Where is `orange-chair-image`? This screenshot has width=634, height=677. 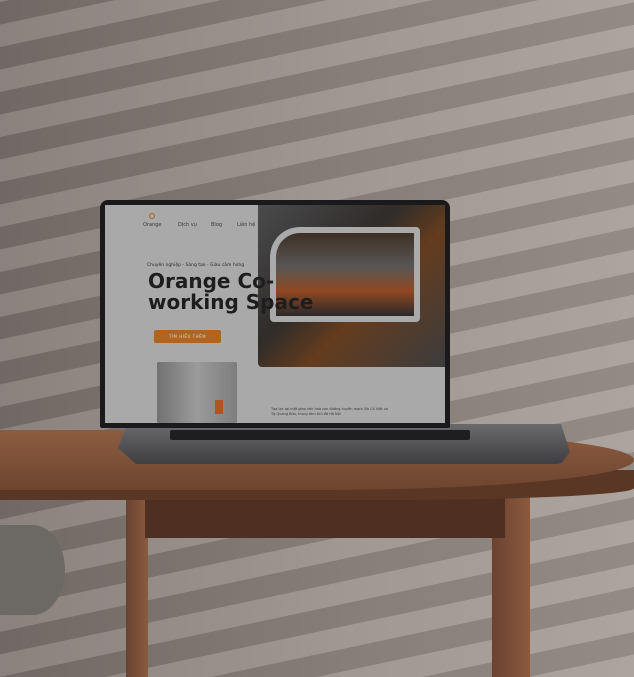
orange-chair-image is located at coordinates (219, 407).